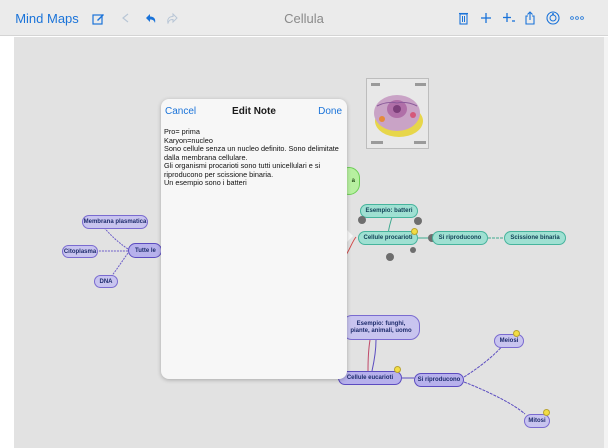 This screenshot has height=448, width=608. What do you see at coordinates (397, 113) in the screenshot?
I see `cell-image` at bounding box center [397, 113].